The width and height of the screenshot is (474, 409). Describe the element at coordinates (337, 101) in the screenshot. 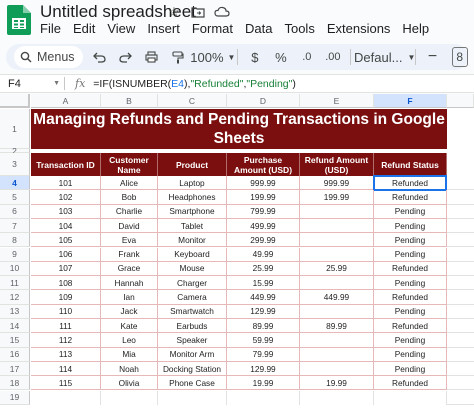

I see `column-header-e: E` at that location.